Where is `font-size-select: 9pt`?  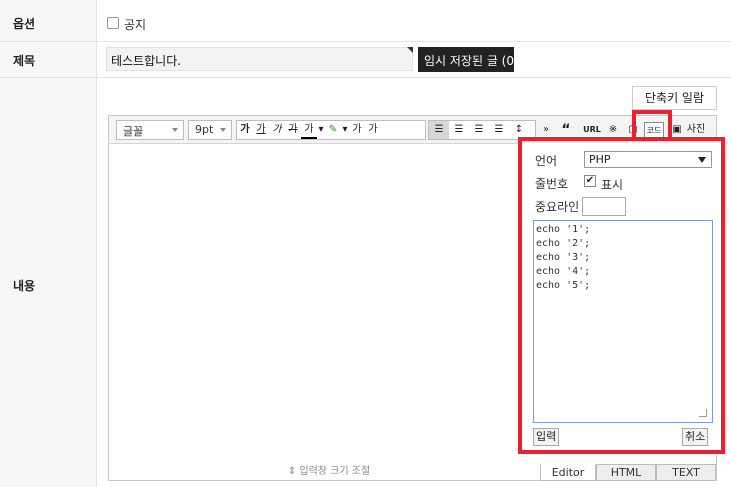
font-size-select: 9pt is located at coordinates (210, 130).